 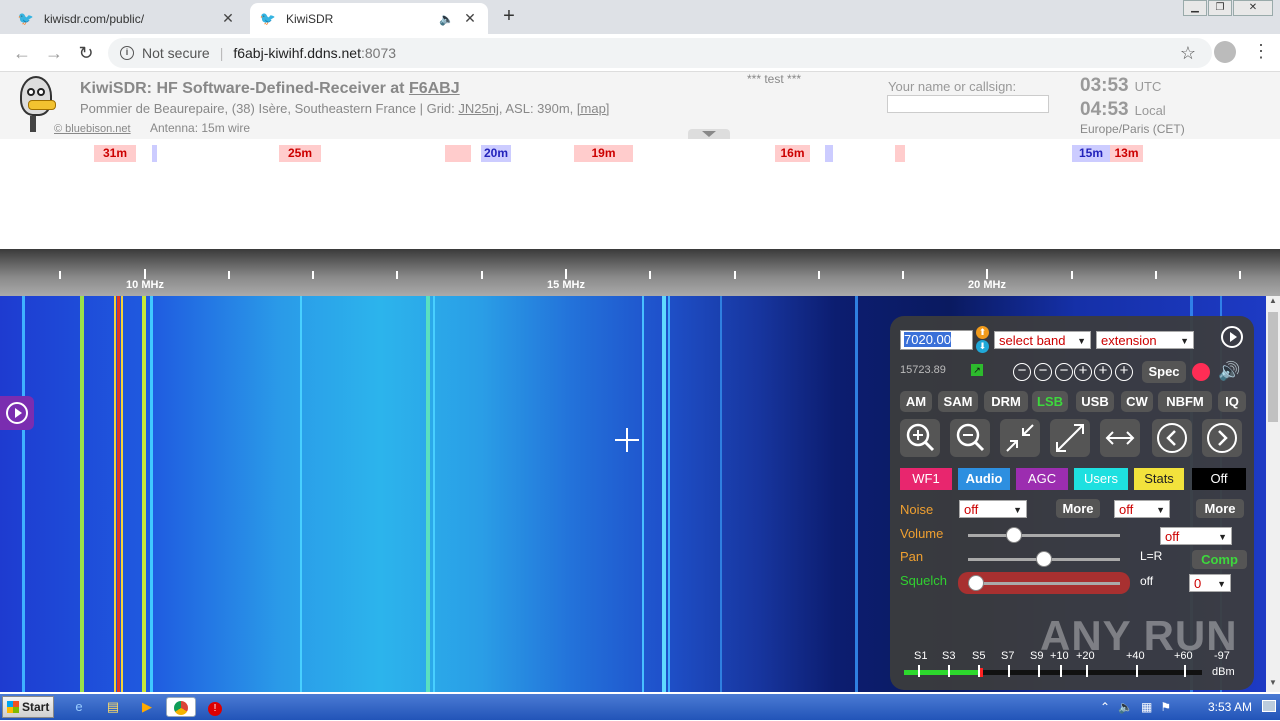 I want to click on band-19m: 19m, so click(x=603, y=153).